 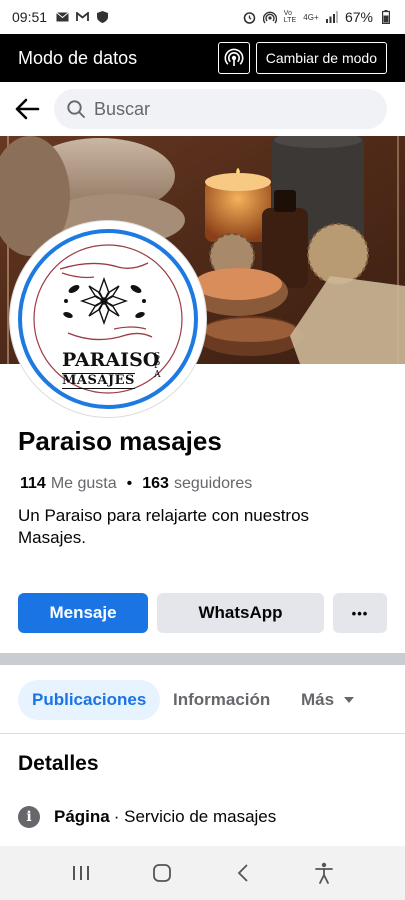 I want to click on more-options-button: •••, so click(x=360, y=613).